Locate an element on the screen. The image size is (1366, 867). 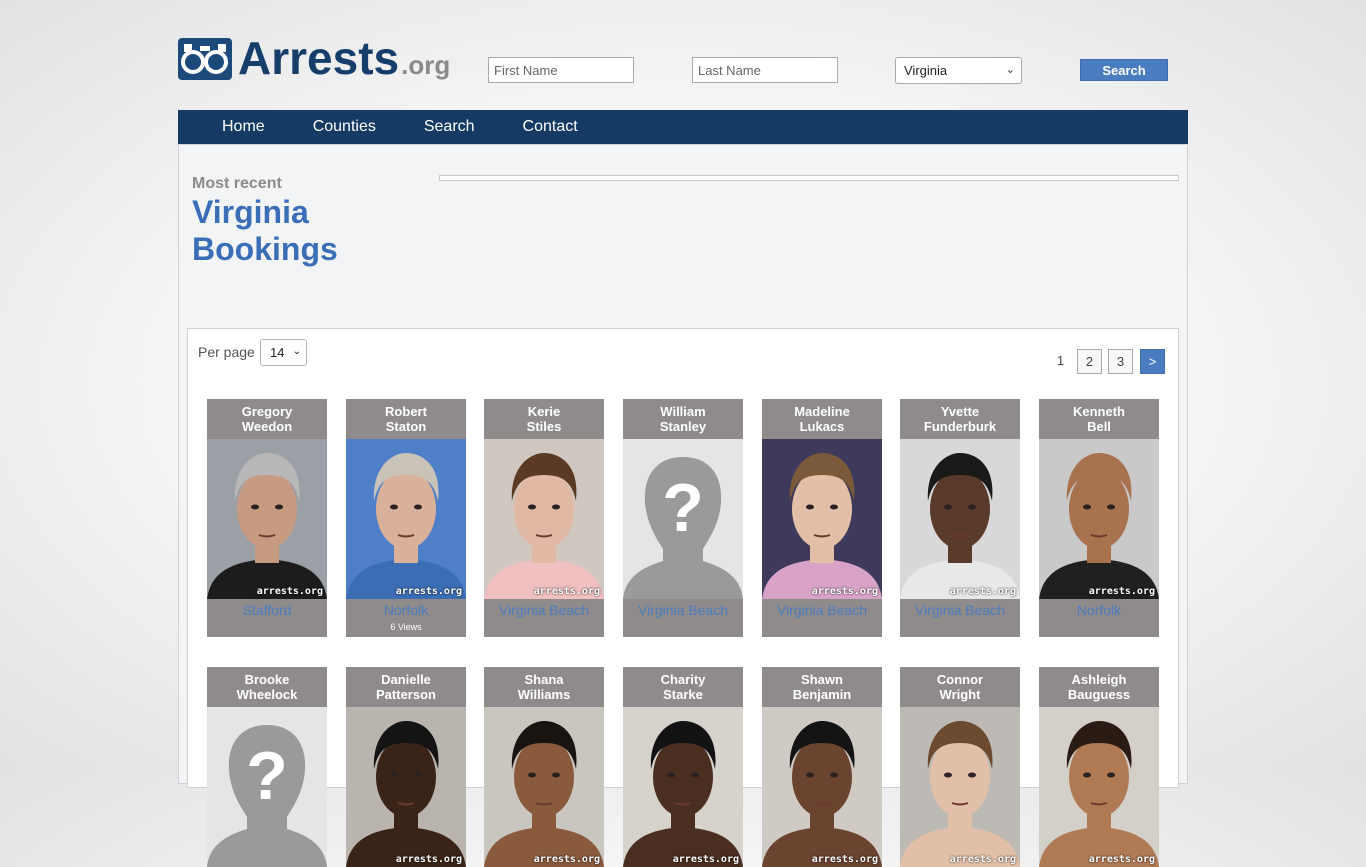
booking-card: Brooke Wheelock? is located at coordinates (267, 767).